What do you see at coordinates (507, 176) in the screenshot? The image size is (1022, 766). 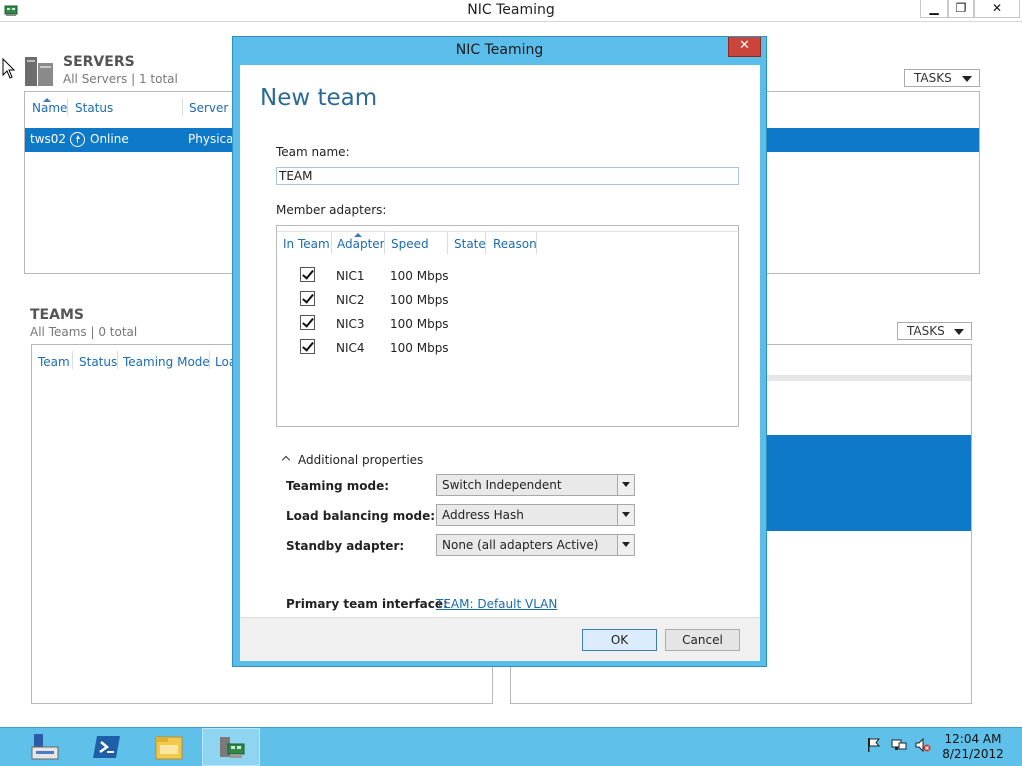 I see `team-name-input: TEAM` at bounding box center [507, 176].